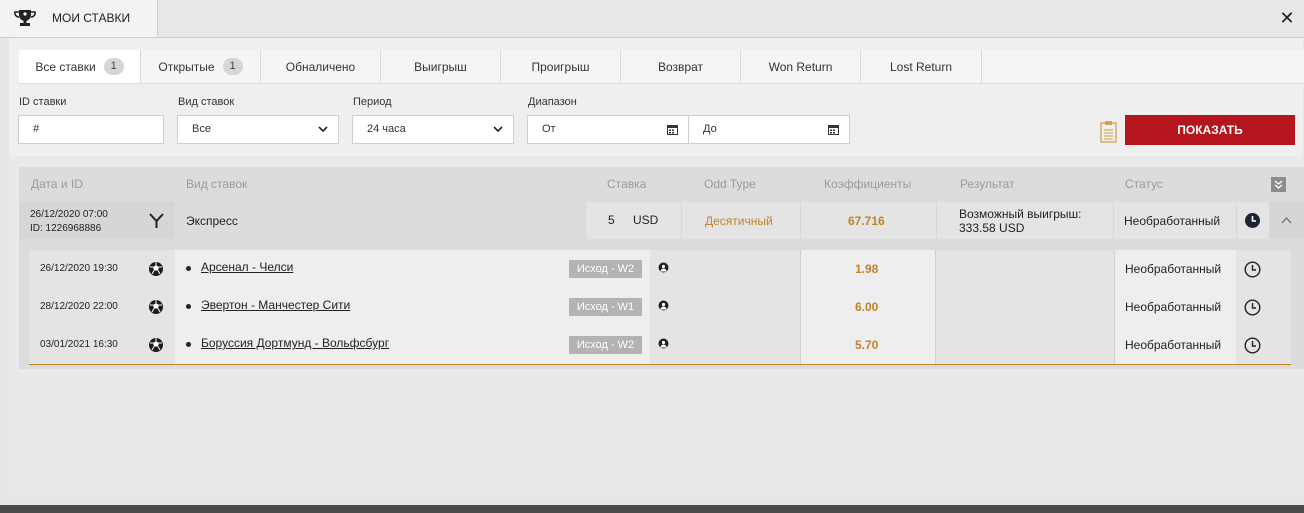  I want to click on bet-stake-cell: 5 USD, so click(633, 220).